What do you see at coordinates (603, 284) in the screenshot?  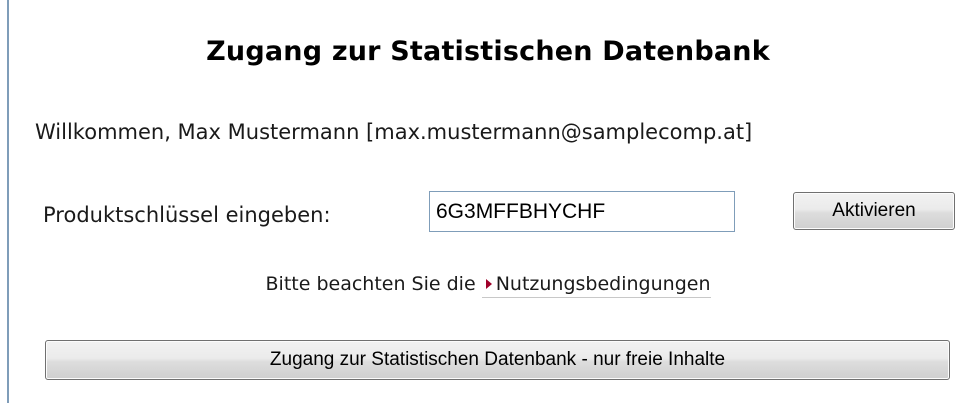 I see `terms-link-label: Nutzungsbedingungen` at bounding box center [603, 284].